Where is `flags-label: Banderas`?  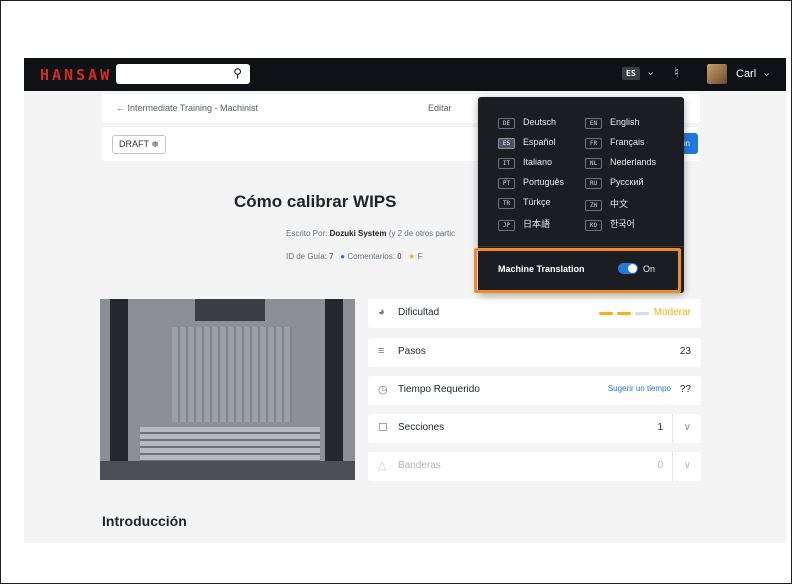
flags-label: Banderas is located at coordinates (419, 465).